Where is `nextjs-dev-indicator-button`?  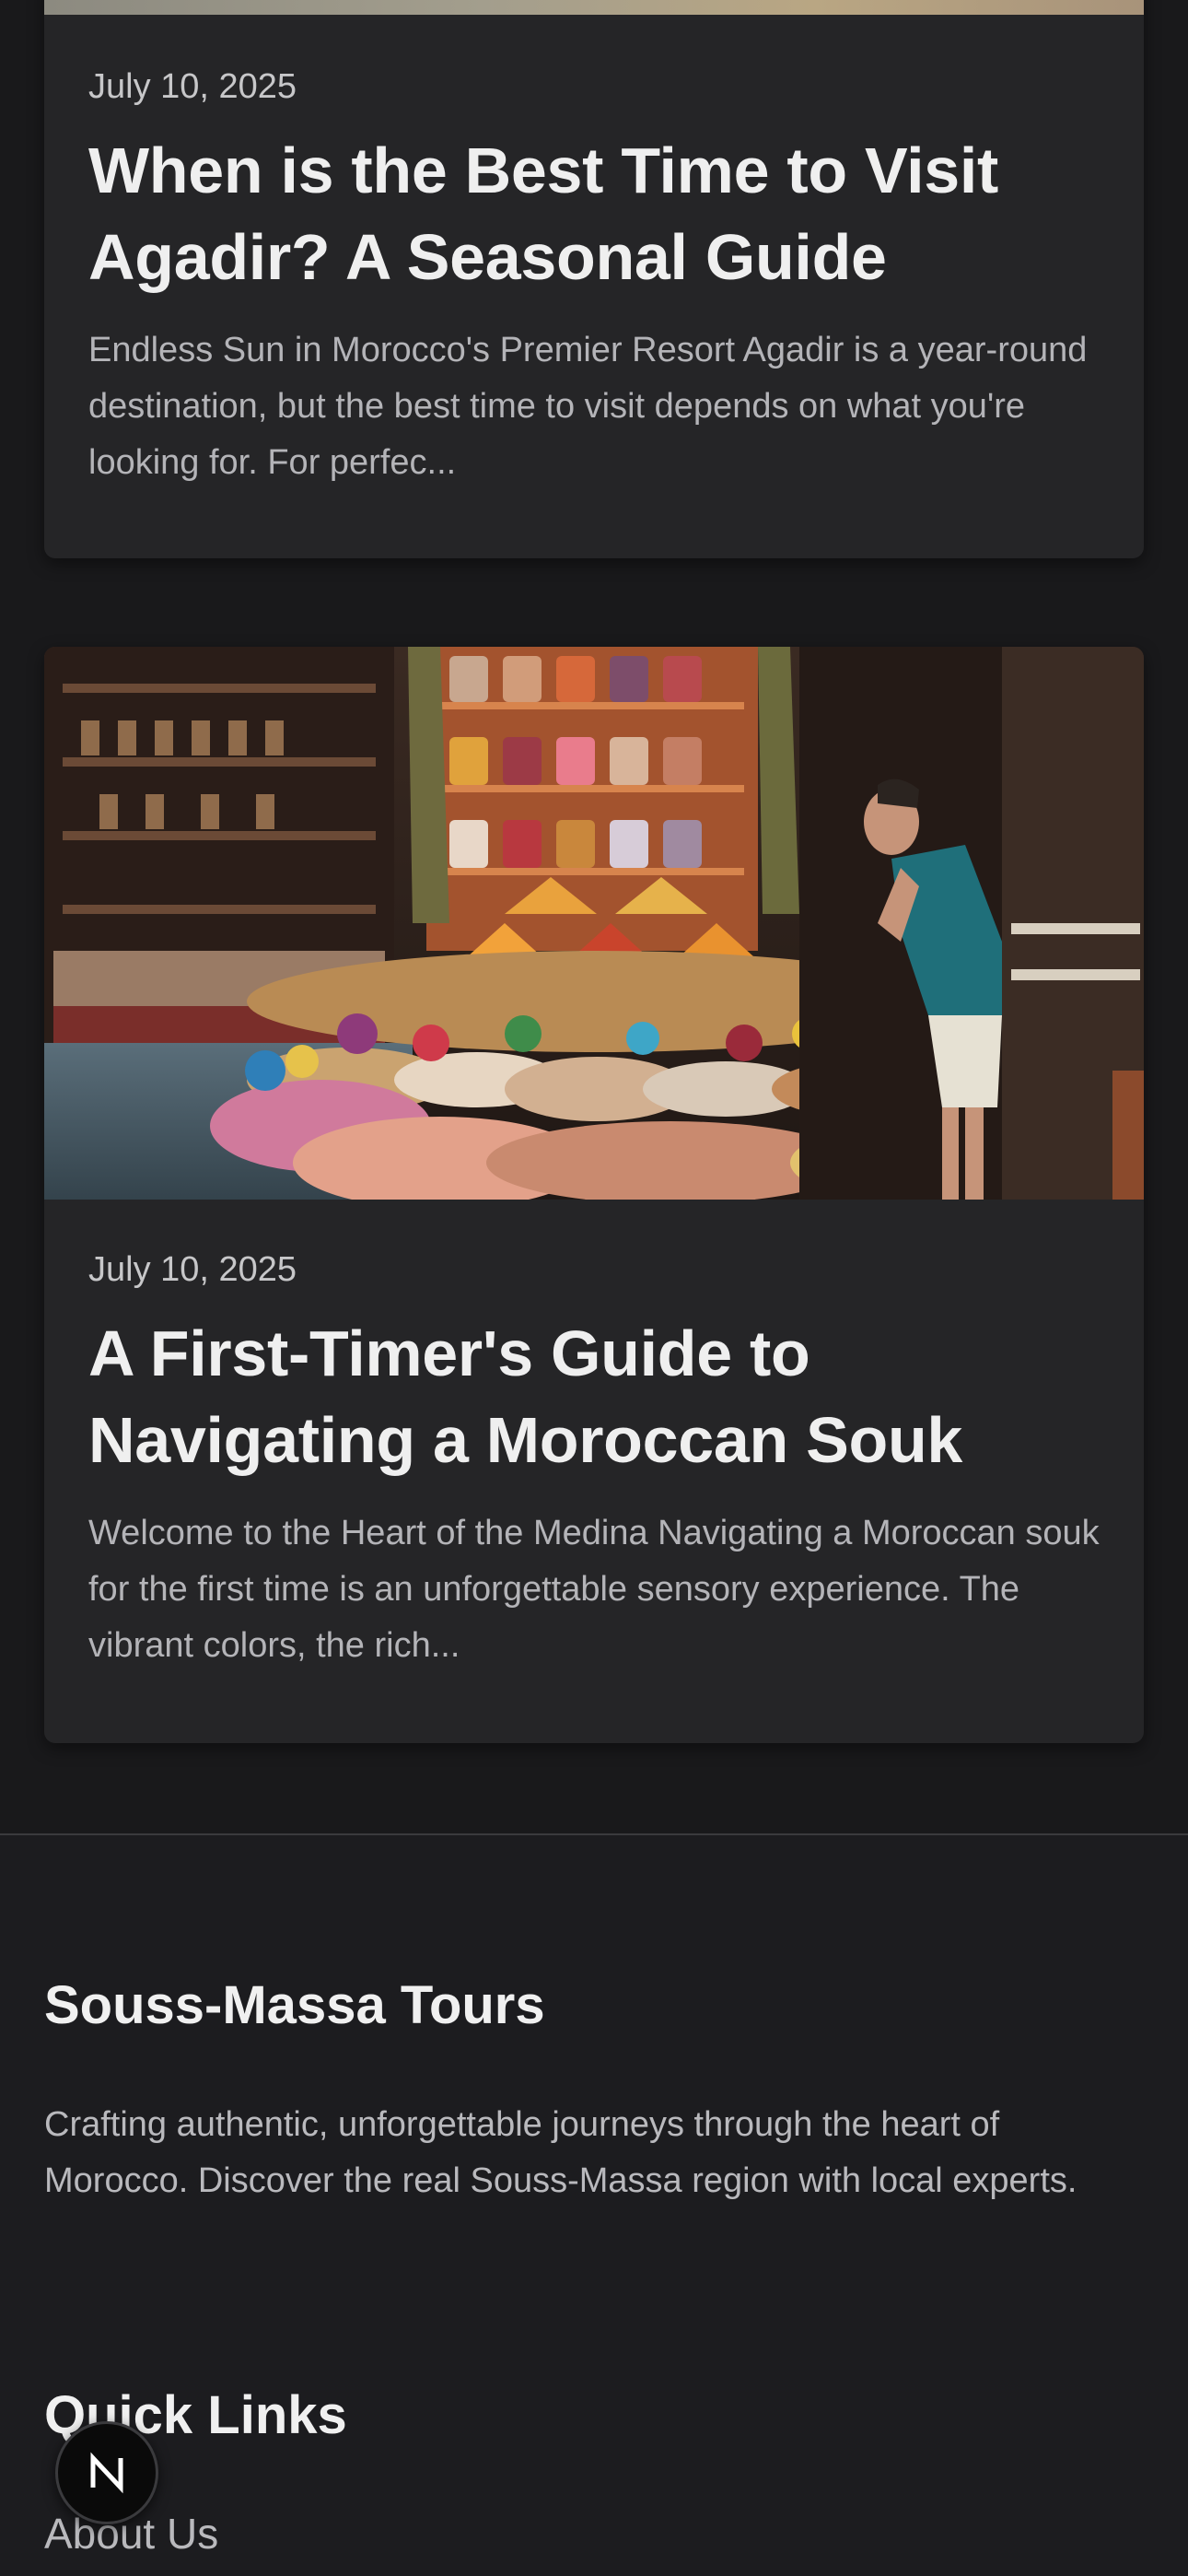 nextjs-dev-indicator-button is located at coordinates (106, 2472).